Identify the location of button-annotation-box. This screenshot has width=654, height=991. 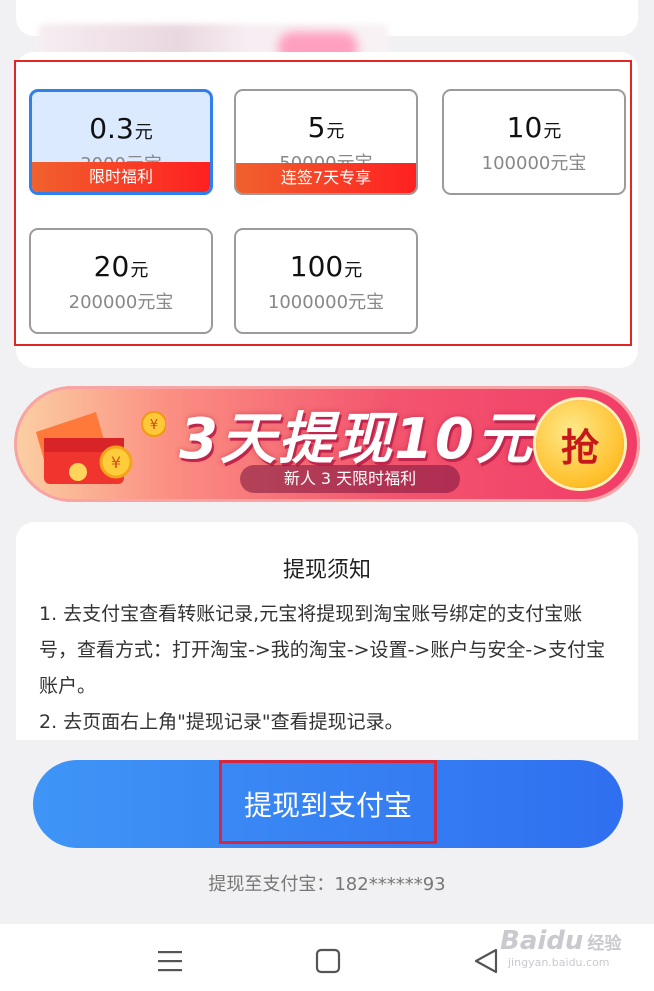
(328, 802).